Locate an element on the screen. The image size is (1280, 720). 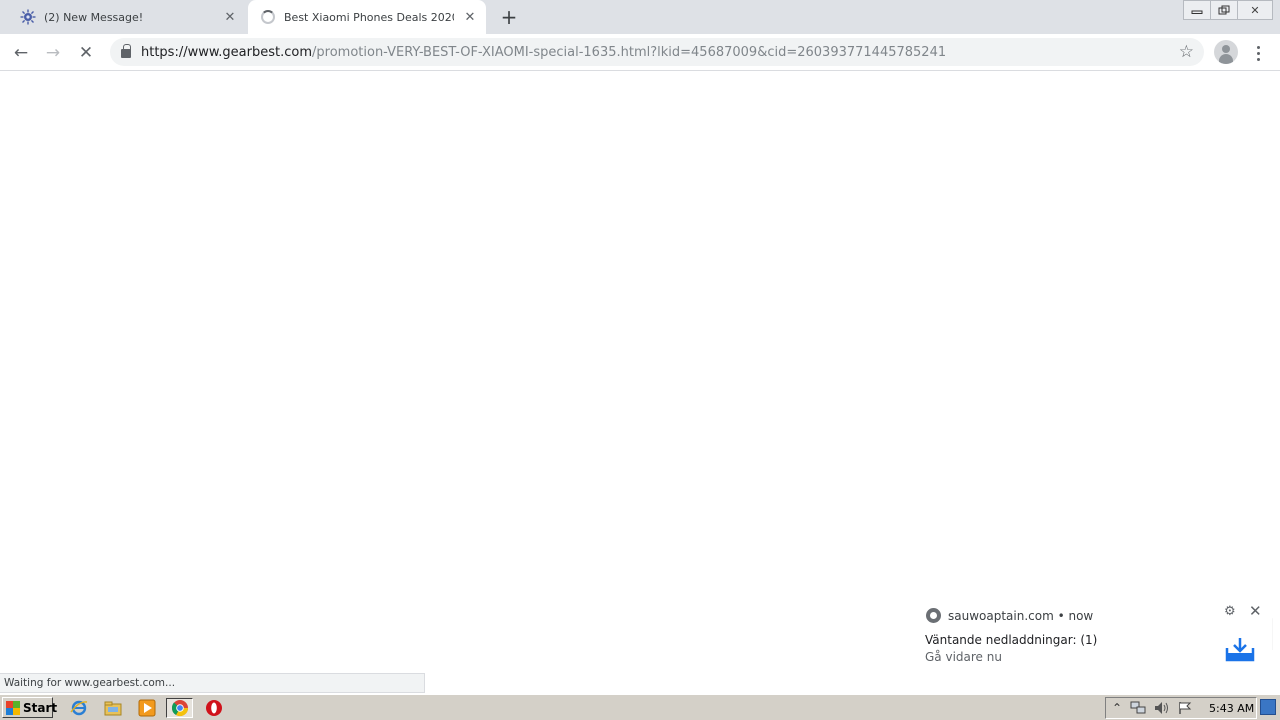
tab-new-message: (2) New Message! ✕ is located at coordinates (127, 17).